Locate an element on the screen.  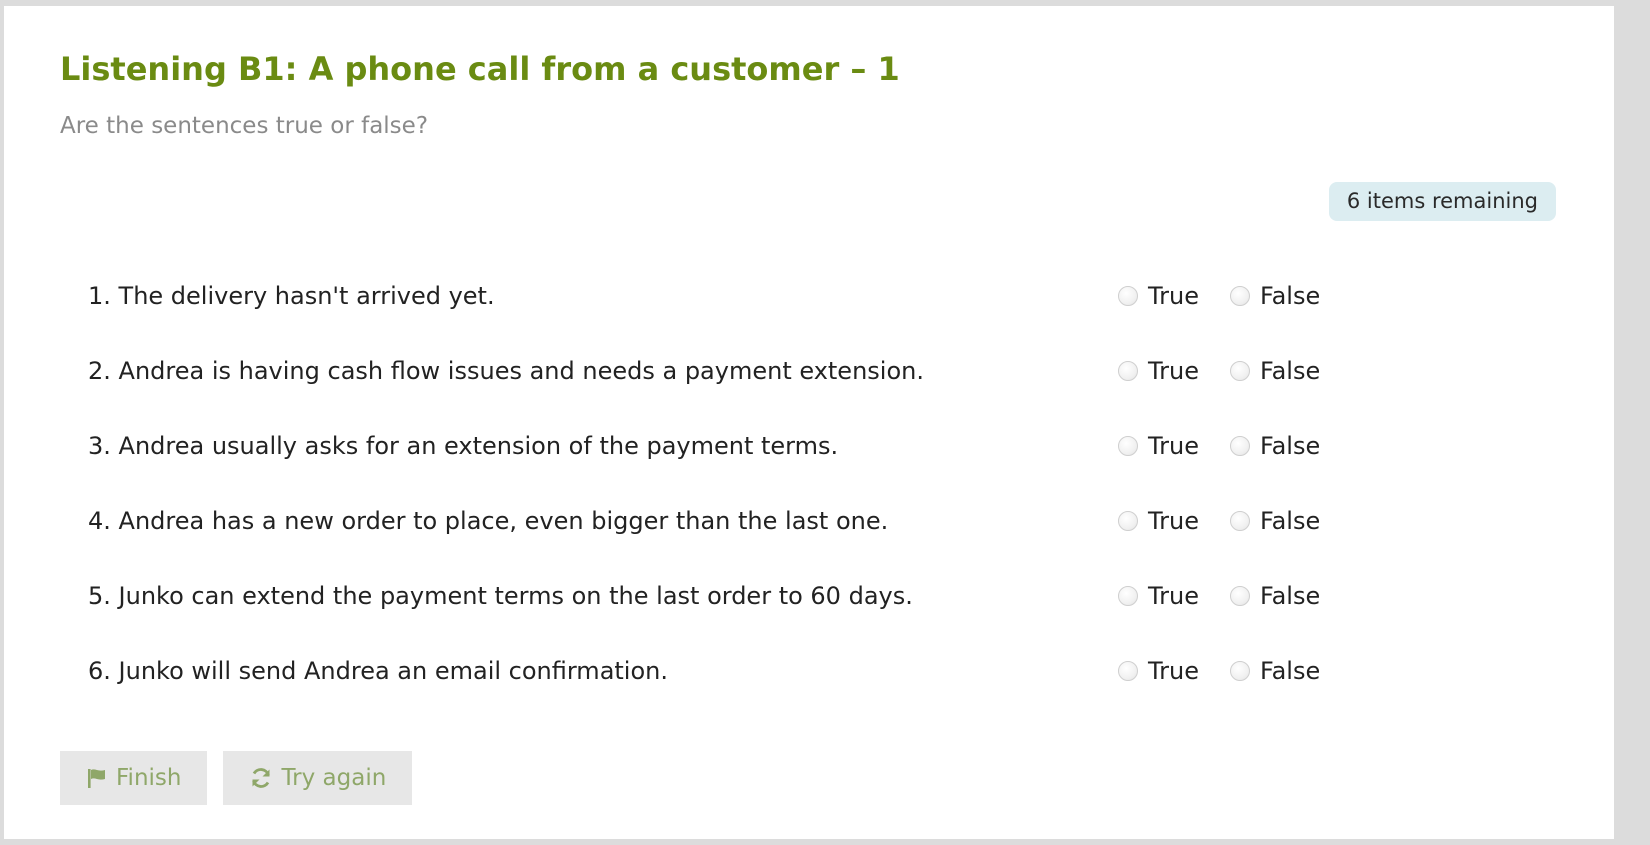
q4-true-option: True is located at coordinates (1158, 521).